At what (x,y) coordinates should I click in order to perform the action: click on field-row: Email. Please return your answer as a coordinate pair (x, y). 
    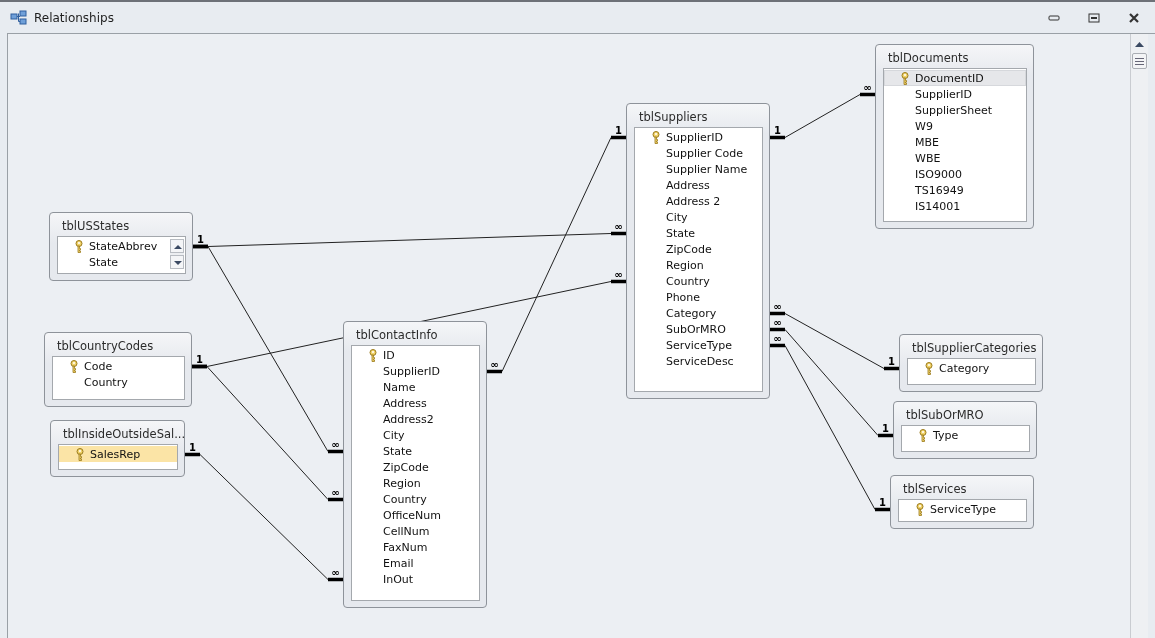
    Looking at the image, I should click on (415, 563).